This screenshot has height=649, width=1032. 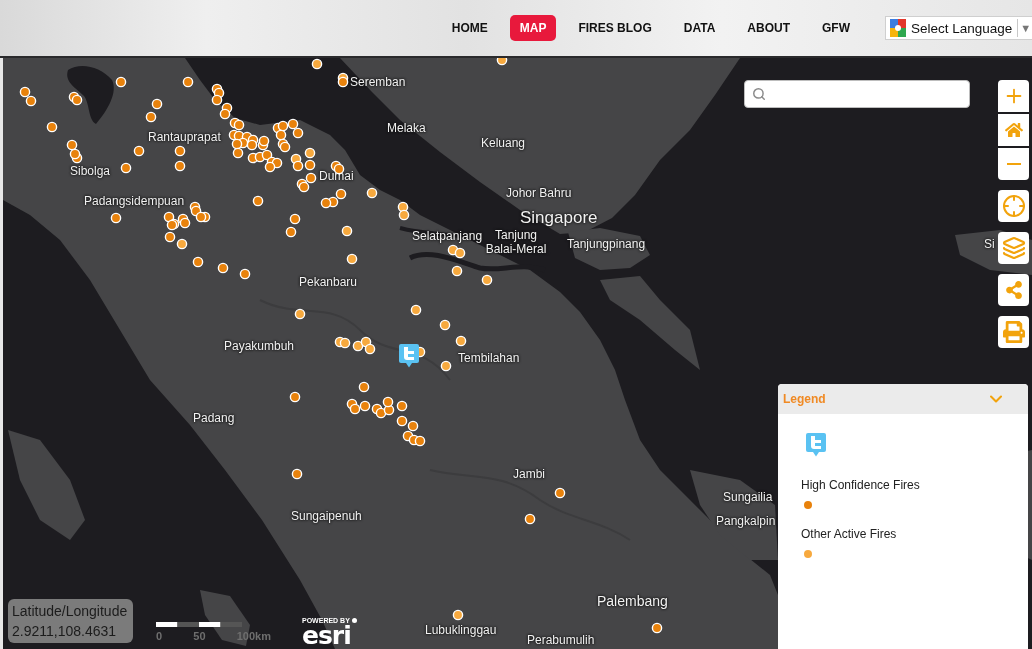 What do you see at coordinates (836, 28) in the screenshot?
I see `nav-link: GFW` at bounding box center [836, 28].